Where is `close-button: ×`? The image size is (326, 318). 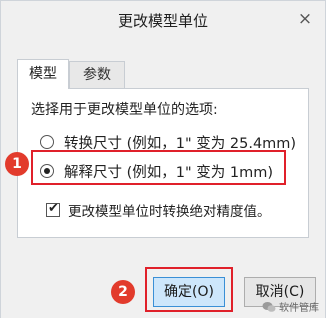 close-button: × is located at coordinates (305, 19).